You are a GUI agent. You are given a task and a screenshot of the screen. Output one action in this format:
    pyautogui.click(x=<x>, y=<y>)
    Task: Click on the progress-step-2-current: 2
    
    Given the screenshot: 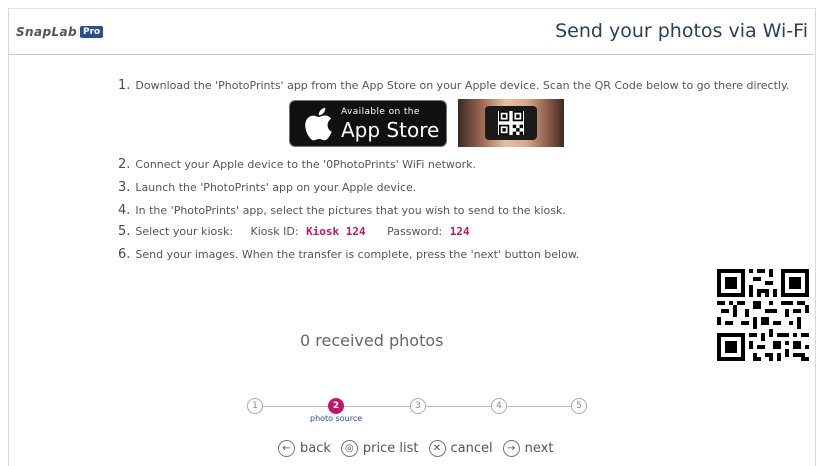 What is the action you would take?
    pyautogui.click(x=336, y=406)
    